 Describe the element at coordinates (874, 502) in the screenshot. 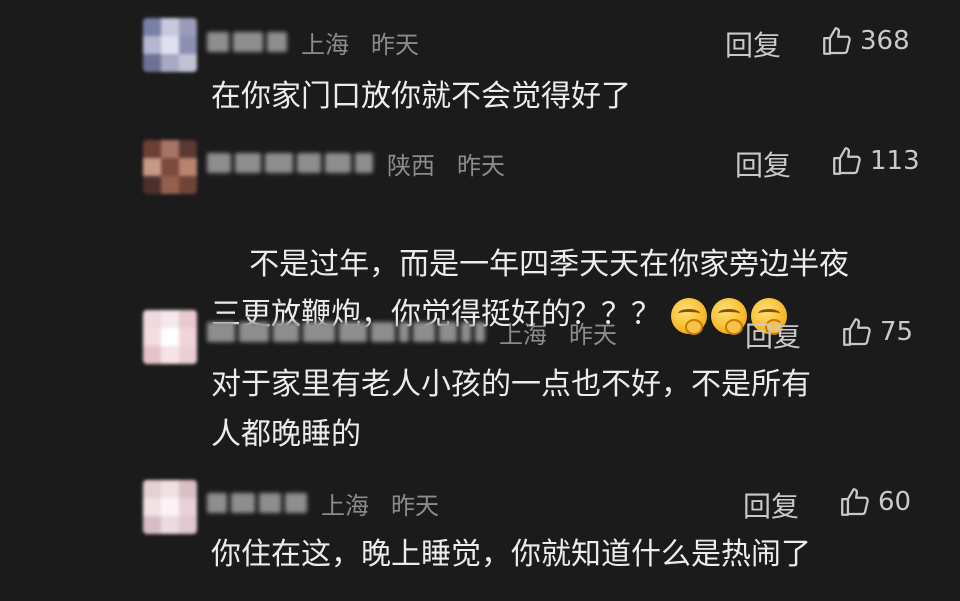

I see `like-button: 60` at that location.